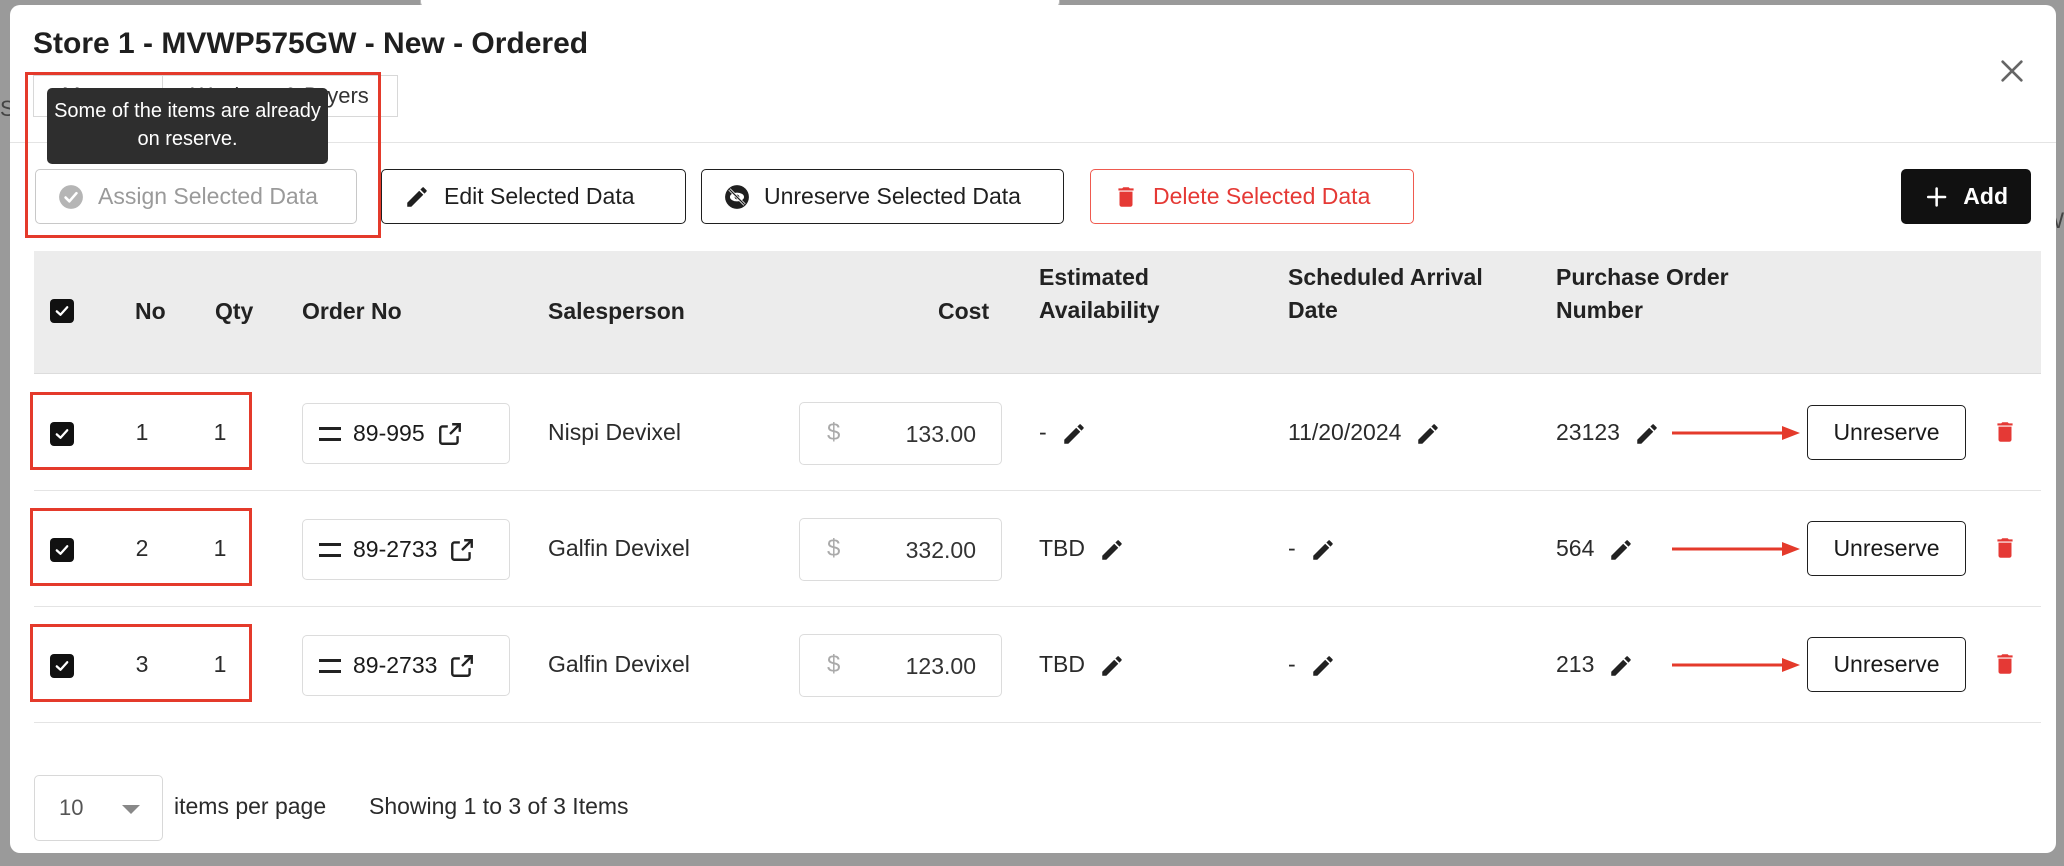  Describe the element at coordinates (499, 806) in the screenshot. I see `pagination-summary: Showing 1 to 3 of 3 Items` at that location.